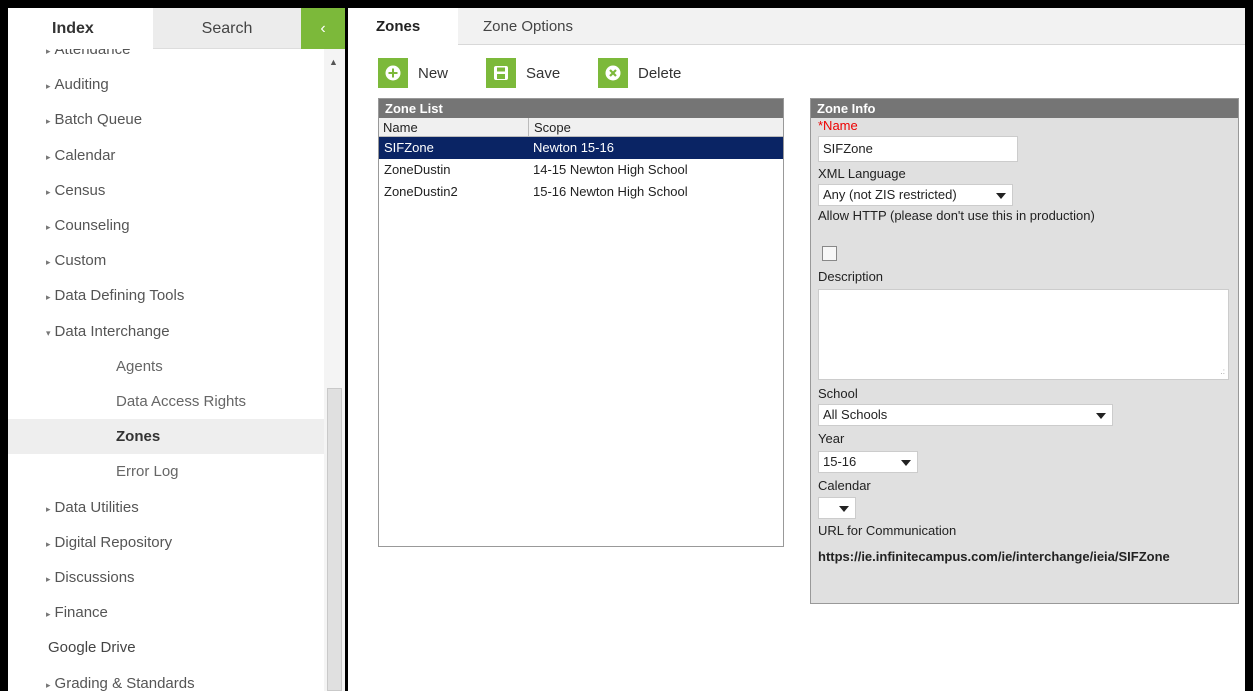 The width and height of the screenshot is (1253, 691). Describe the element at coordinates (166, 366) in the screenshot. I see `nav-item-agents: Agents` at that location.